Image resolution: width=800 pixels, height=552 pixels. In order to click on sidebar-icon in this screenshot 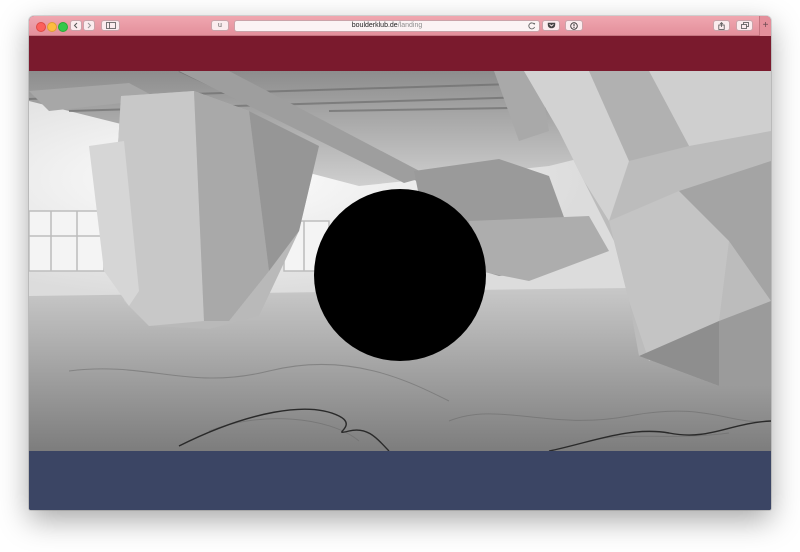, I will do `click(110, 25)`.